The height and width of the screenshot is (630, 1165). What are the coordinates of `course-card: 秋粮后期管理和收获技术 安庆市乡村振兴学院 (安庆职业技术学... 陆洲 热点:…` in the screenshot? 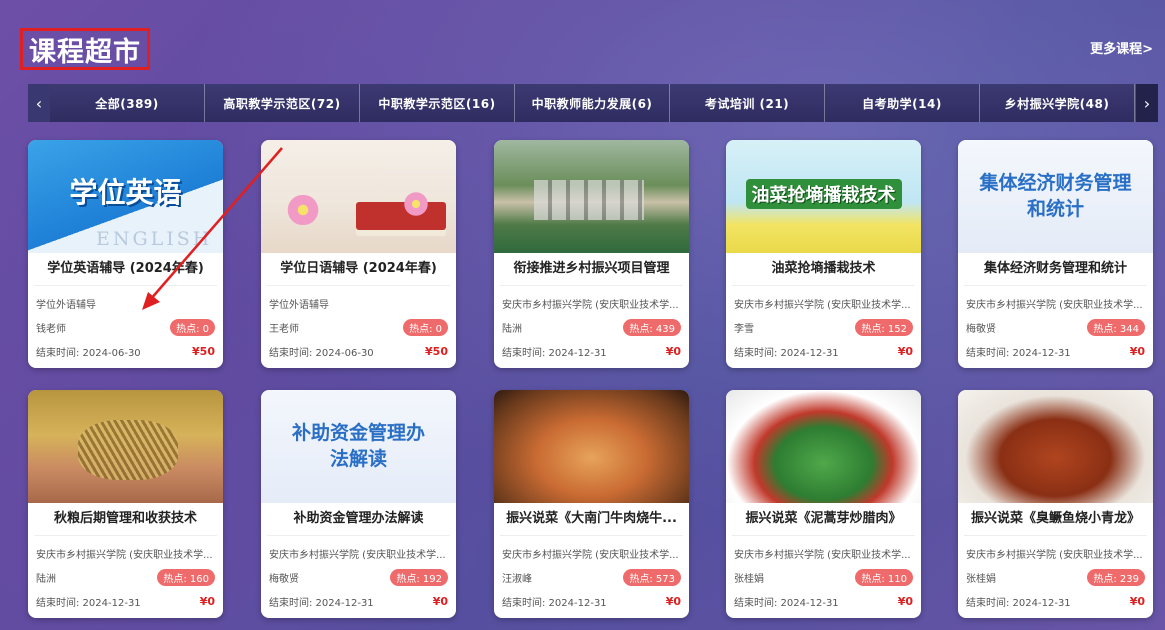 It's located at (125, 504).